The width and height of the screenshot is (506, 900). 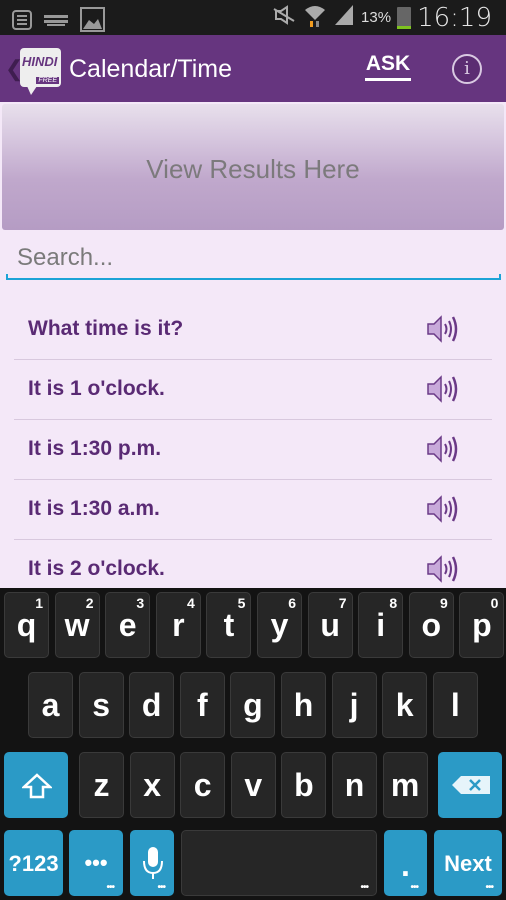 I want to click on key-l: l, so click(x=455, y=705).